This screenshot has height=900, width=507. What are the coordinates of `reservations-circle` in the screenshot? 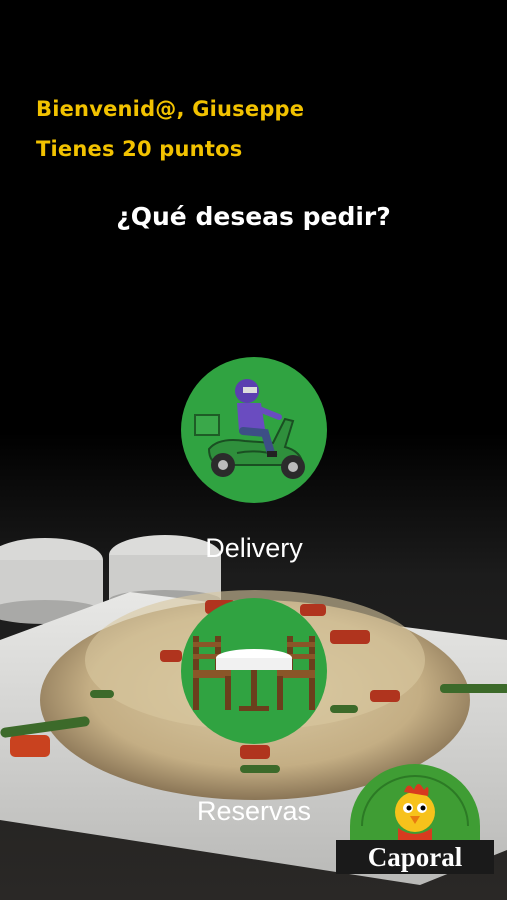 It's located at (254, 671).